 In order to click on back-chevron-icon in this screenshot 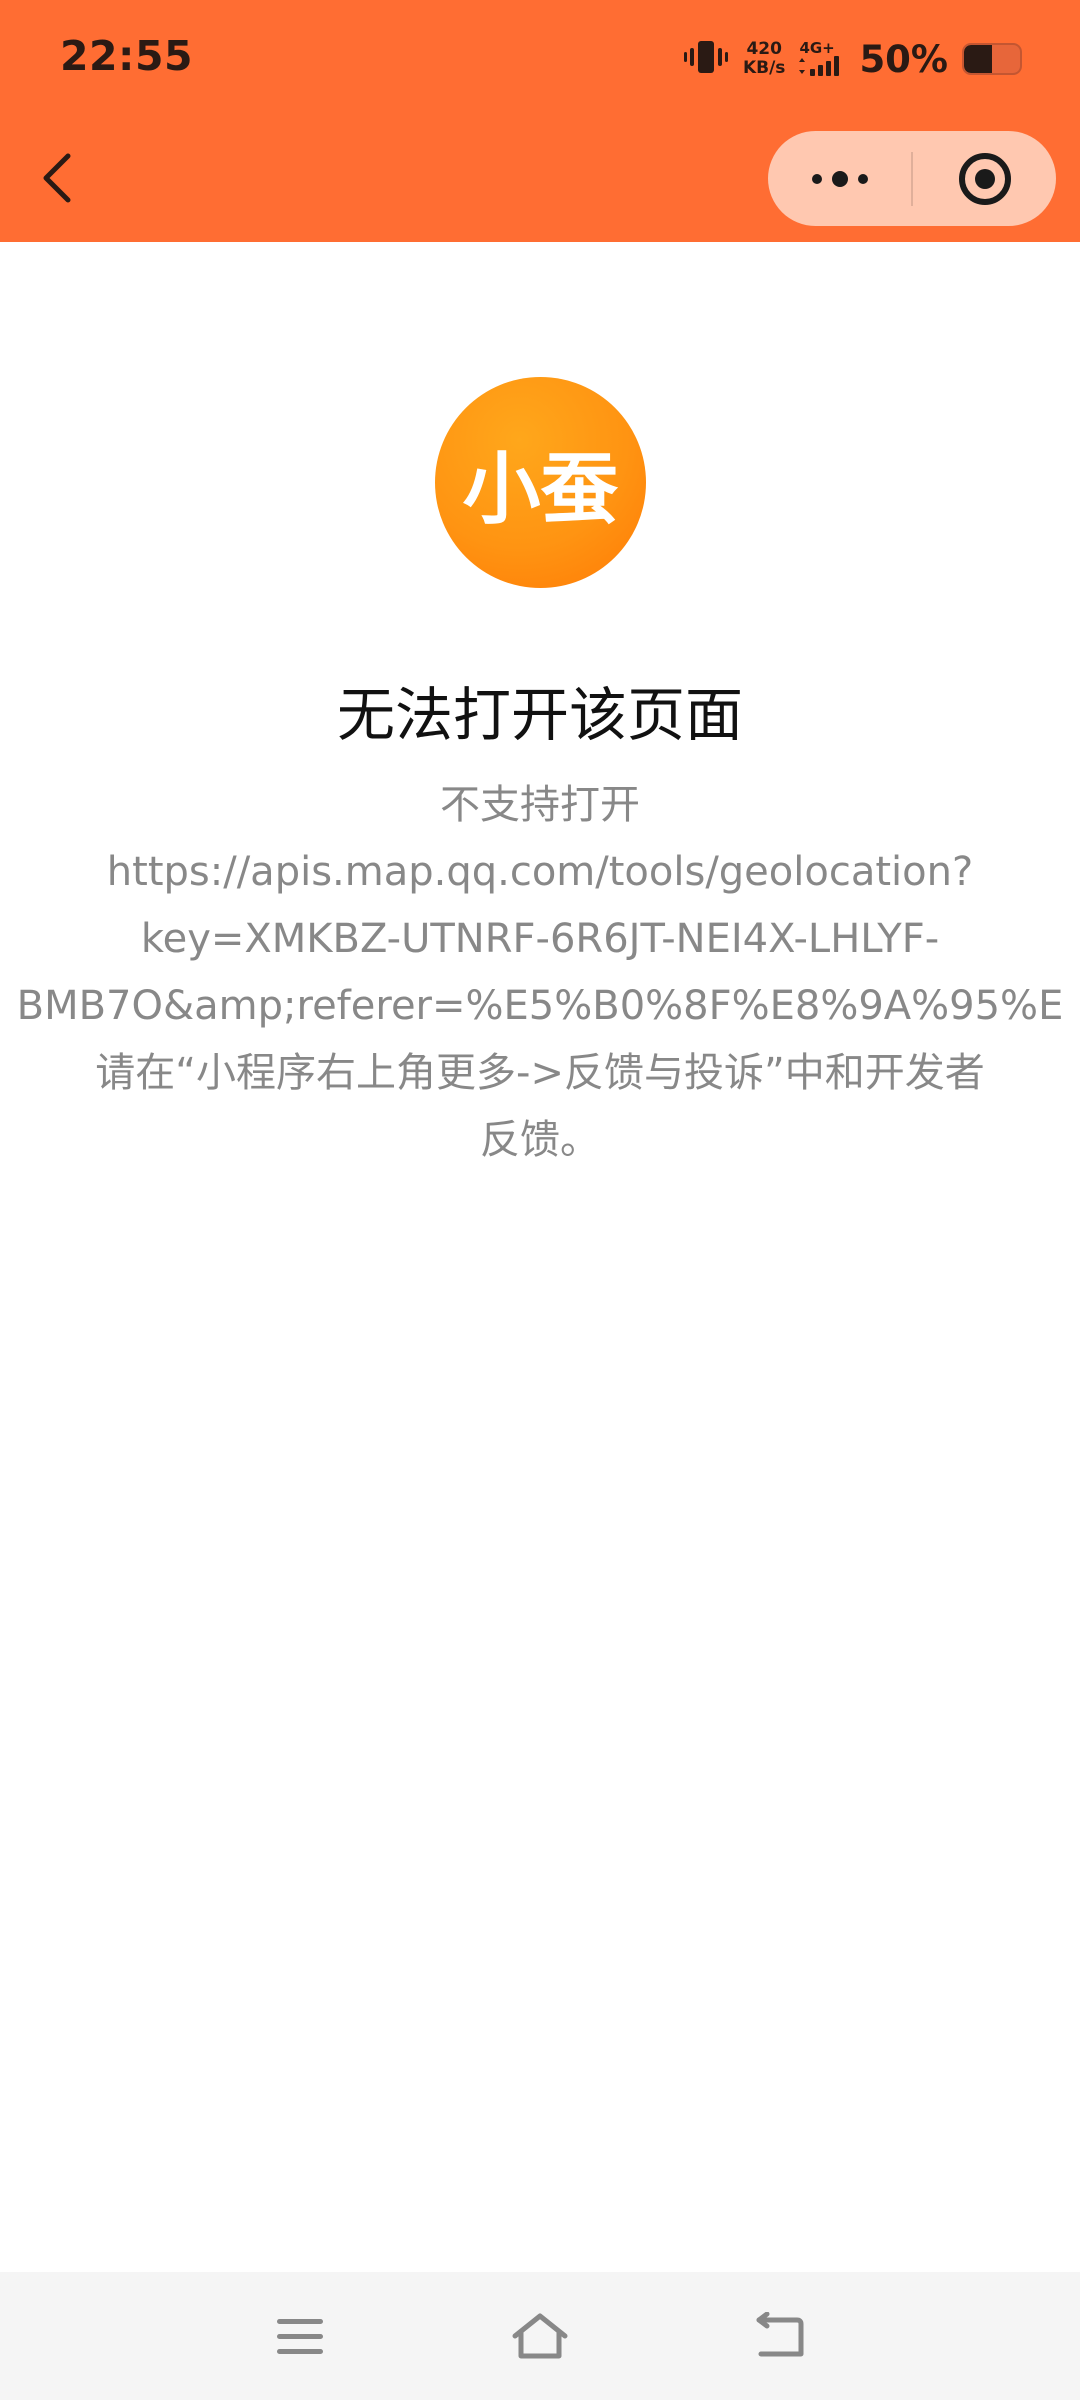, I will do `click(57, 178)`.